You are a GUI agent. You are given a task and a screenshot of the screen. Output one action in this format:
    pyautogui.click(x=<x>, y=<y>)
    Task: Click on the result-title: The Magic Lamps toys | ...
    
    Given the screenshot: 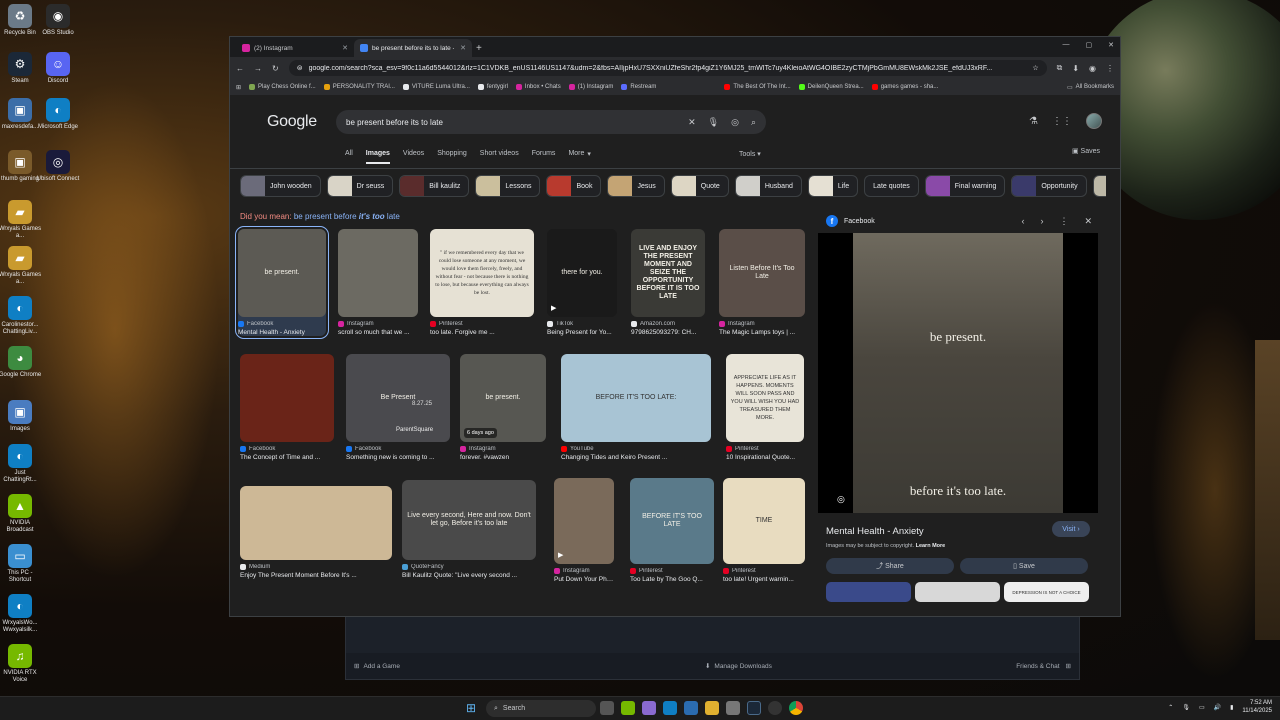 What is the action you would take?
    pyautogui.click(x=762, y=332)
    